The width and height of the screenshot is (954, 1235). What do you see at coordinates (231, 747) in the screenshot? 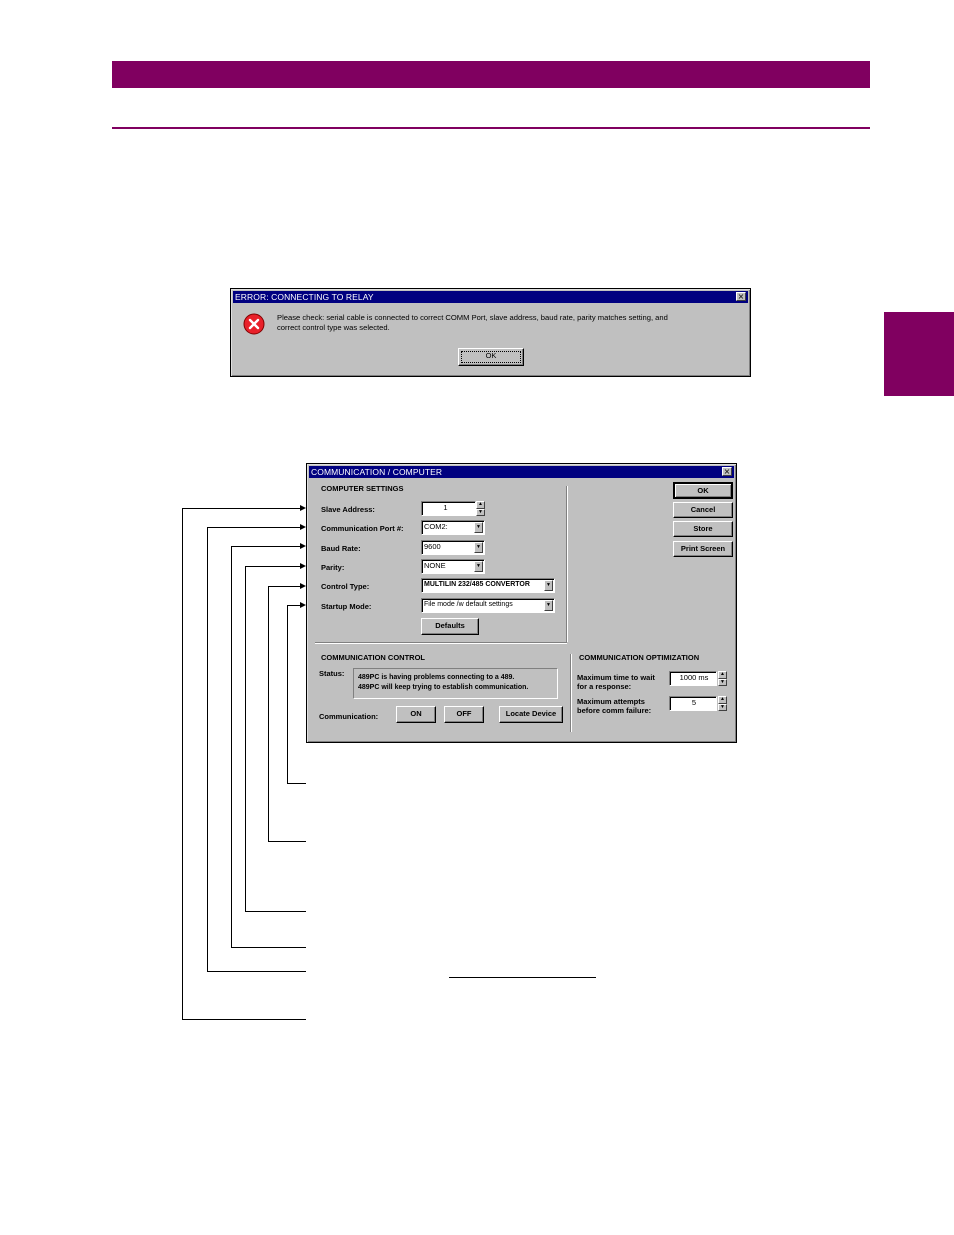
I see `leader-baud-rate` at bounding box center [231, 747].